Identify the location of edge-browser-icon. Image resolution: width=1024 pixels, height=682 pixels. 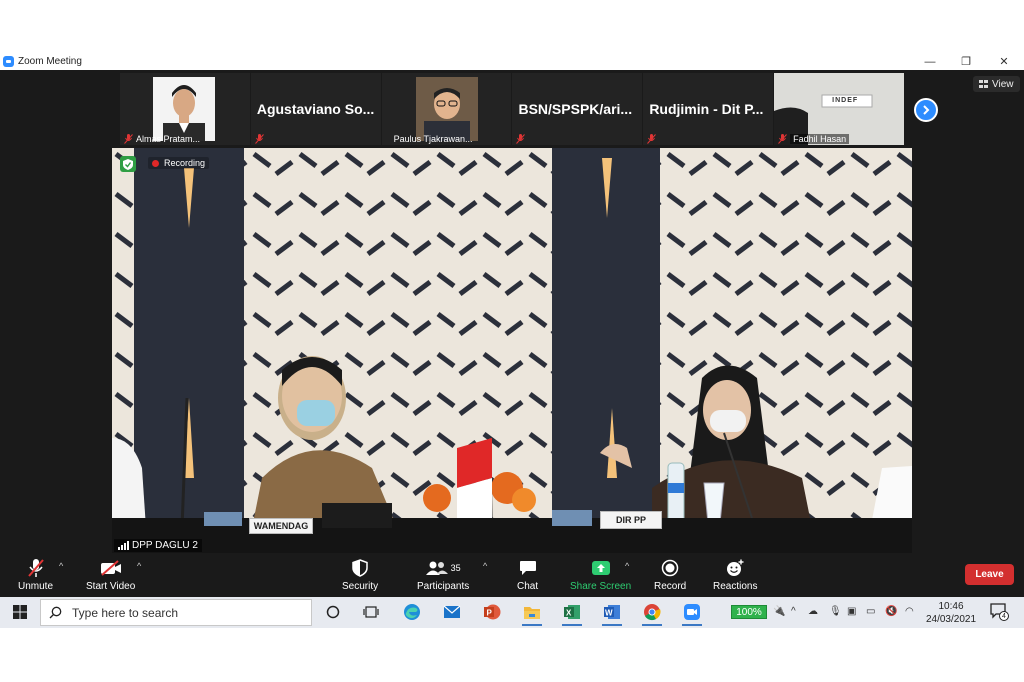
(412, 612).